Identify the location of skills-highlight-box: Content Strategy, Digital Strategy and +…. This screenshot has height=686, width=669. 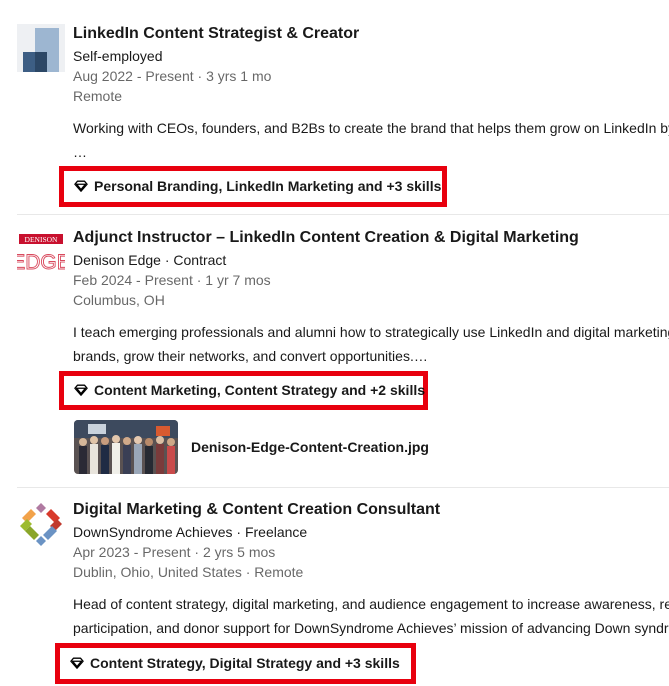
(235, 663).